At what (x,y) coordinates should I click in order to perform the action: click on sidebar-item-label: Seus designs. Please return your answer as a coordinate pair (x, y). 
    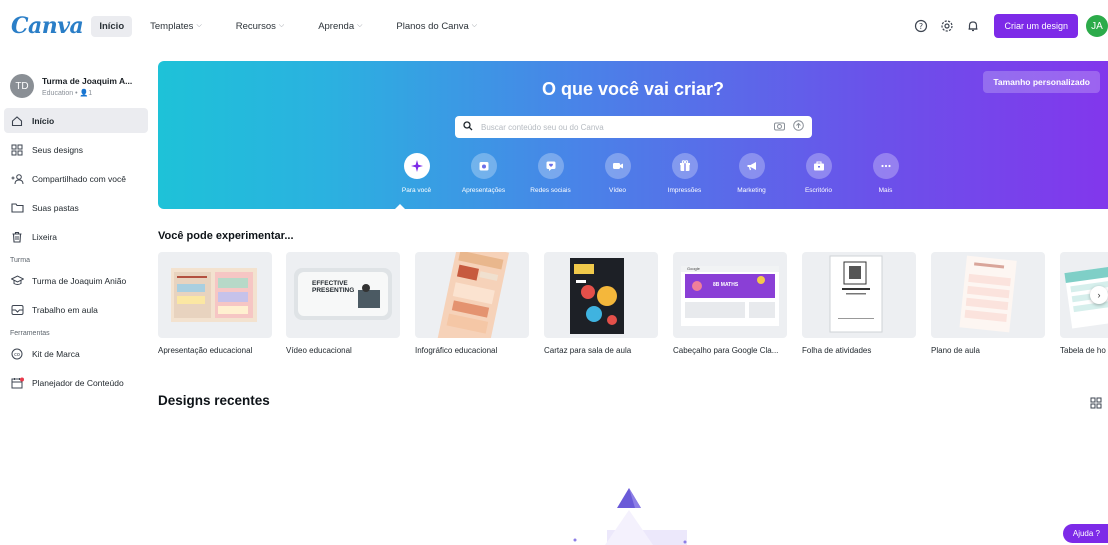
    Looking at the image, I should click on (58, 149).